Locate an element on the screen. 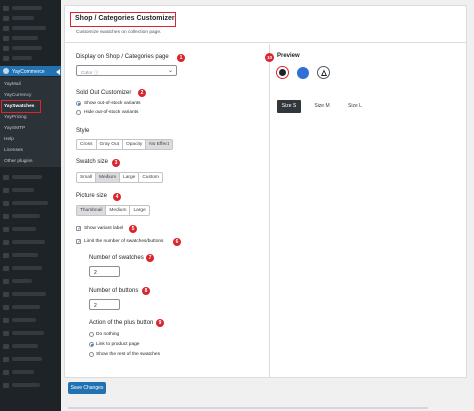 This screenshot has width=474, height=411. plus-action-label: Action of the plus button is located at coordinates (121, 323).